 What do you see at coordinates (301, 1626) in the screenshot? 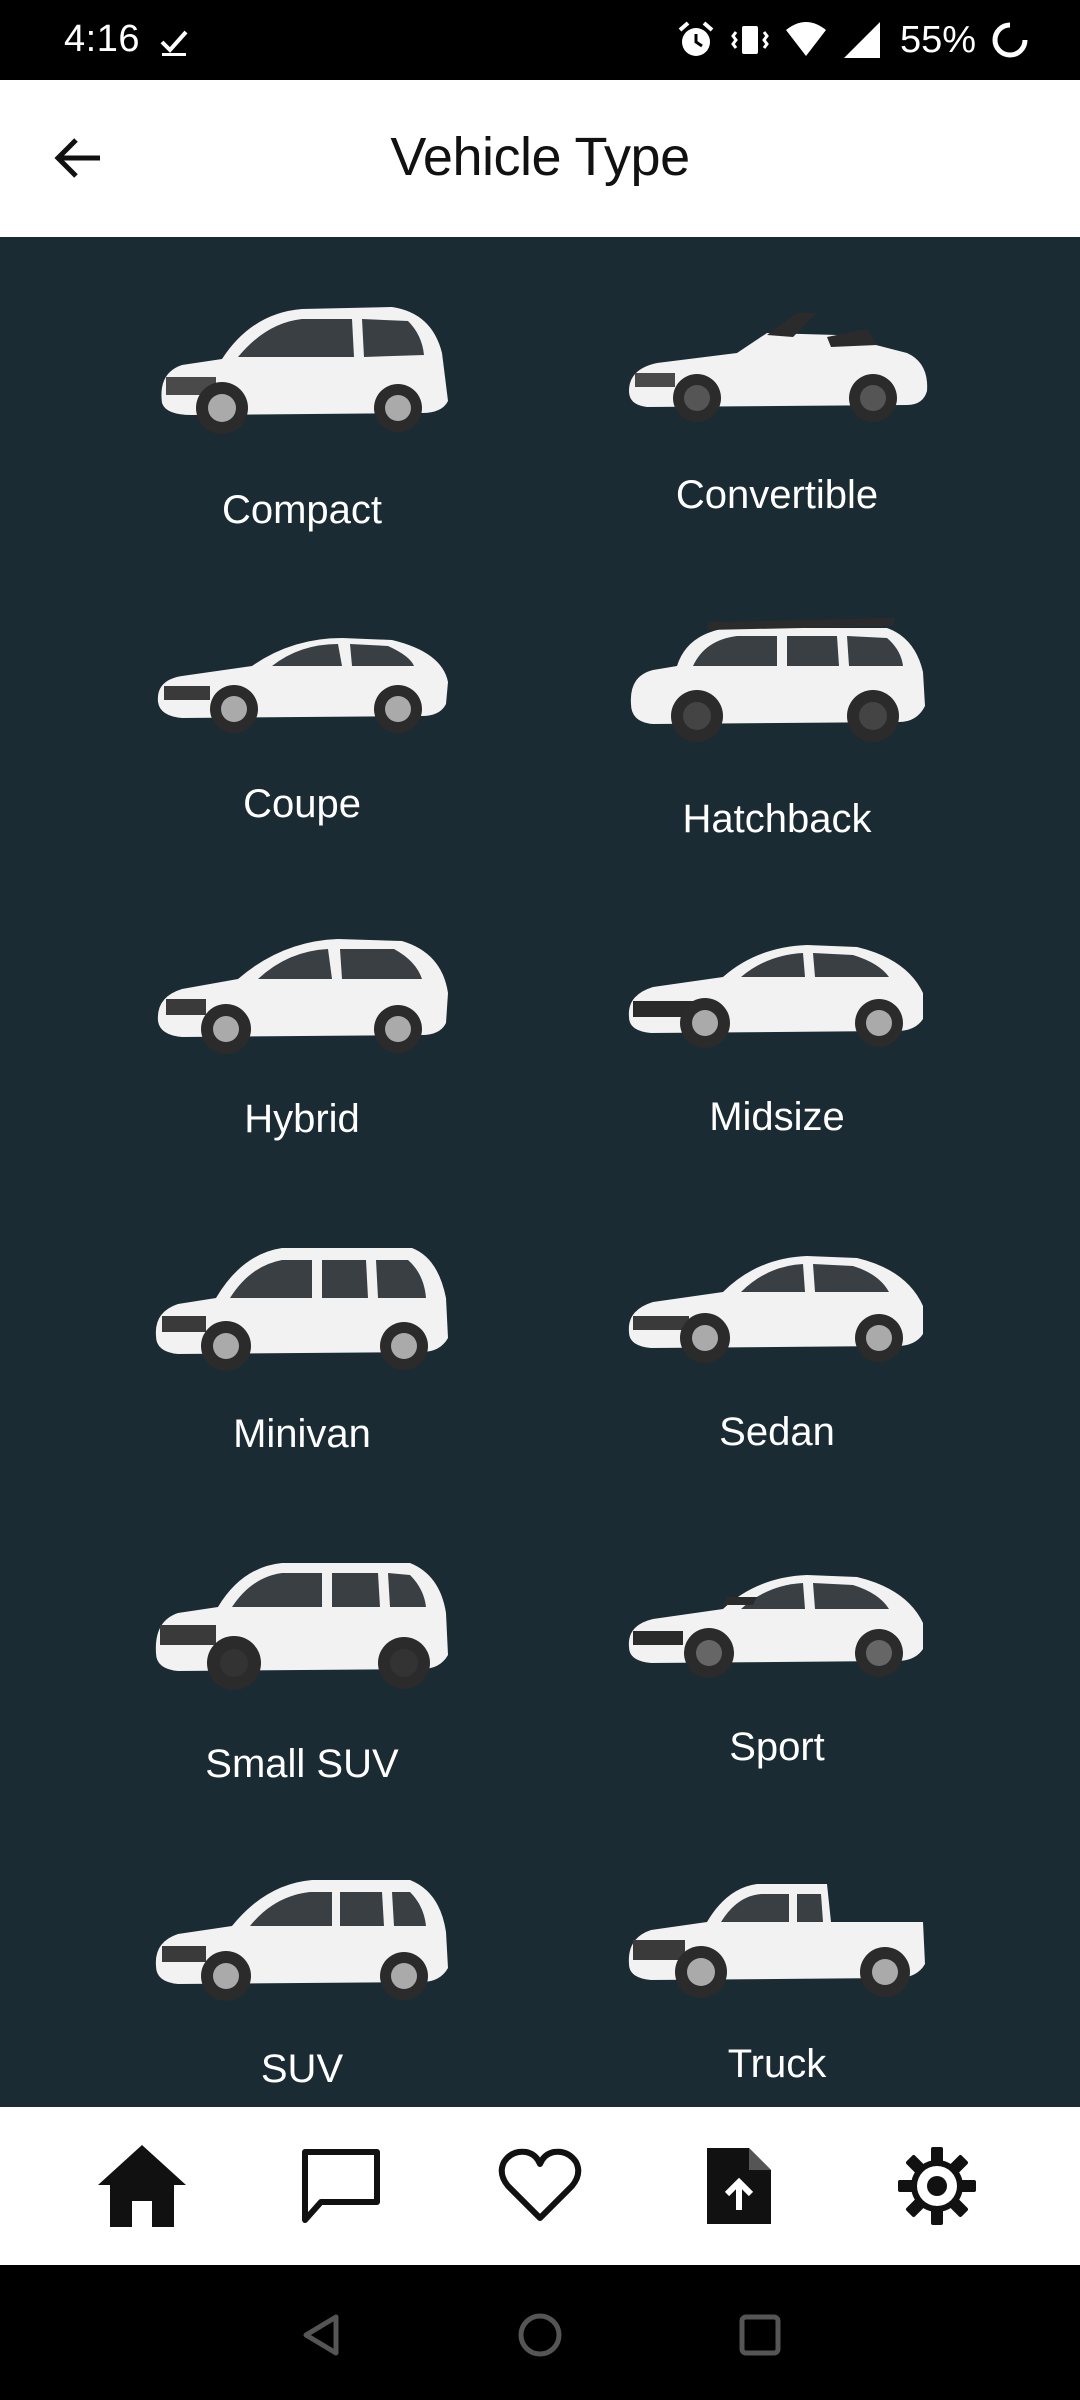
I see `small-suv-car-image` at bounding box center [301, 1626].